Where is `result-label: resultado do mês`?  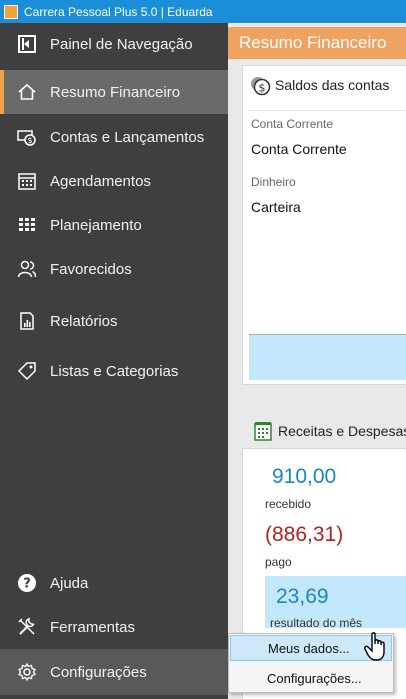
result-label: resultado do mês is located at coordinates (316, 623).